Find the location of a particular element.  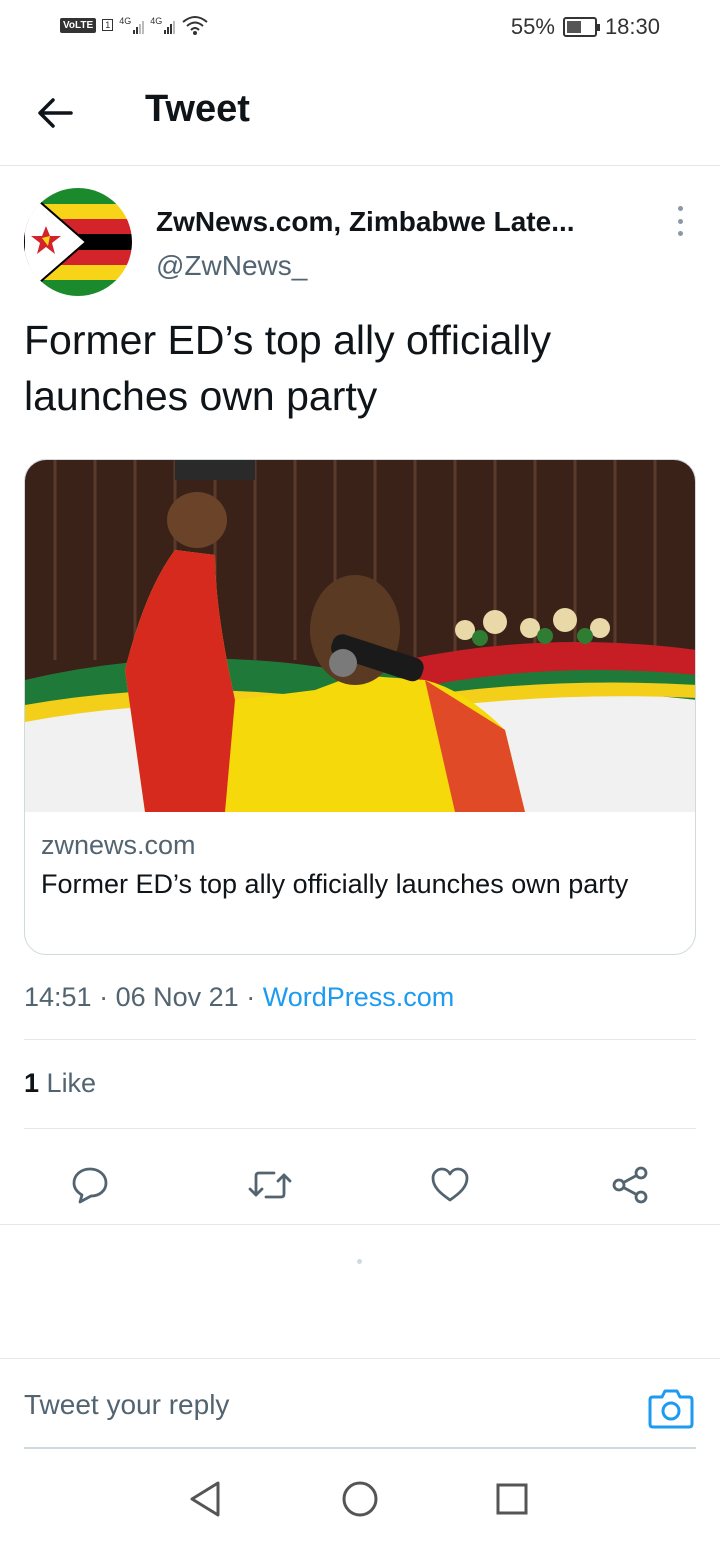

heart-icon is located at coordinates (450, 1184).